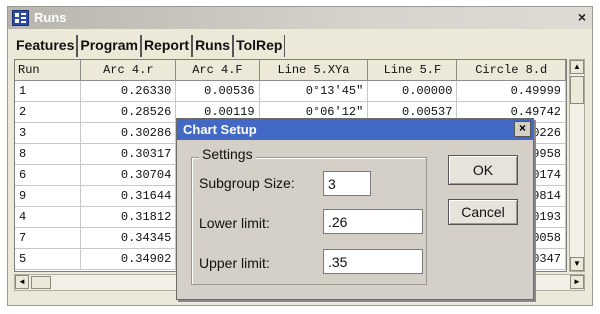  What do you see at coordinates (373, 221) in the screenshot?
I see `lower-limit-input` at bounding box center [373, 221].